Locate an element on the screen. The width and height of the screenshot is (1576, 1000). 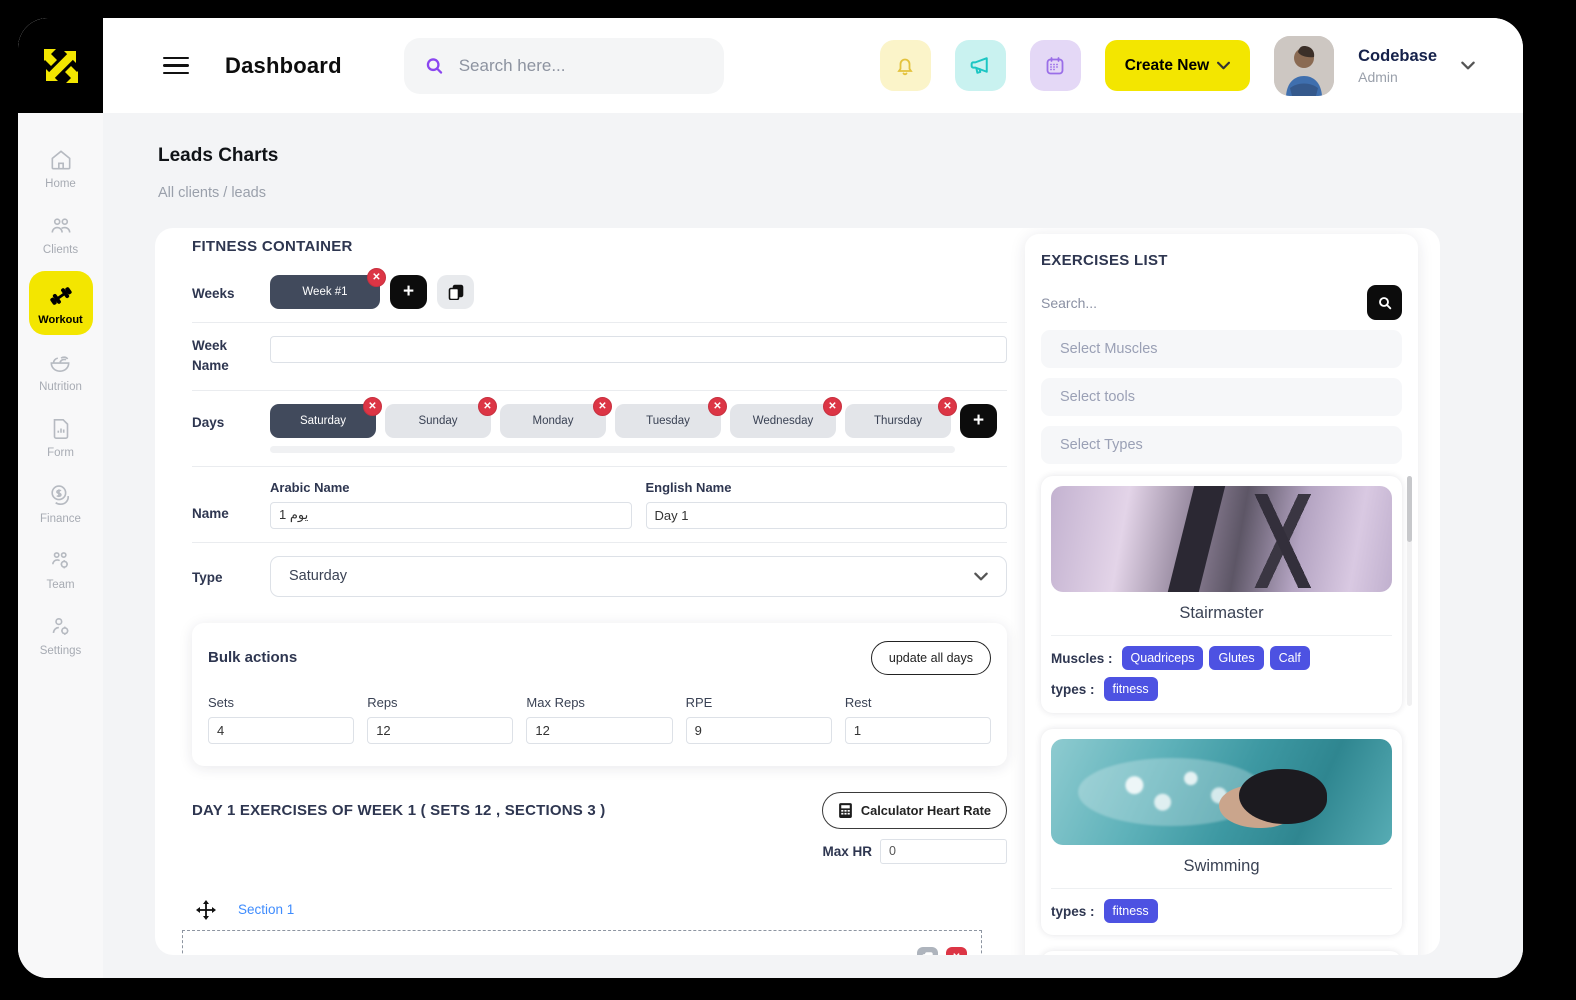
select-types-dropdown: Select Types is located at coordinates (1221, 445).